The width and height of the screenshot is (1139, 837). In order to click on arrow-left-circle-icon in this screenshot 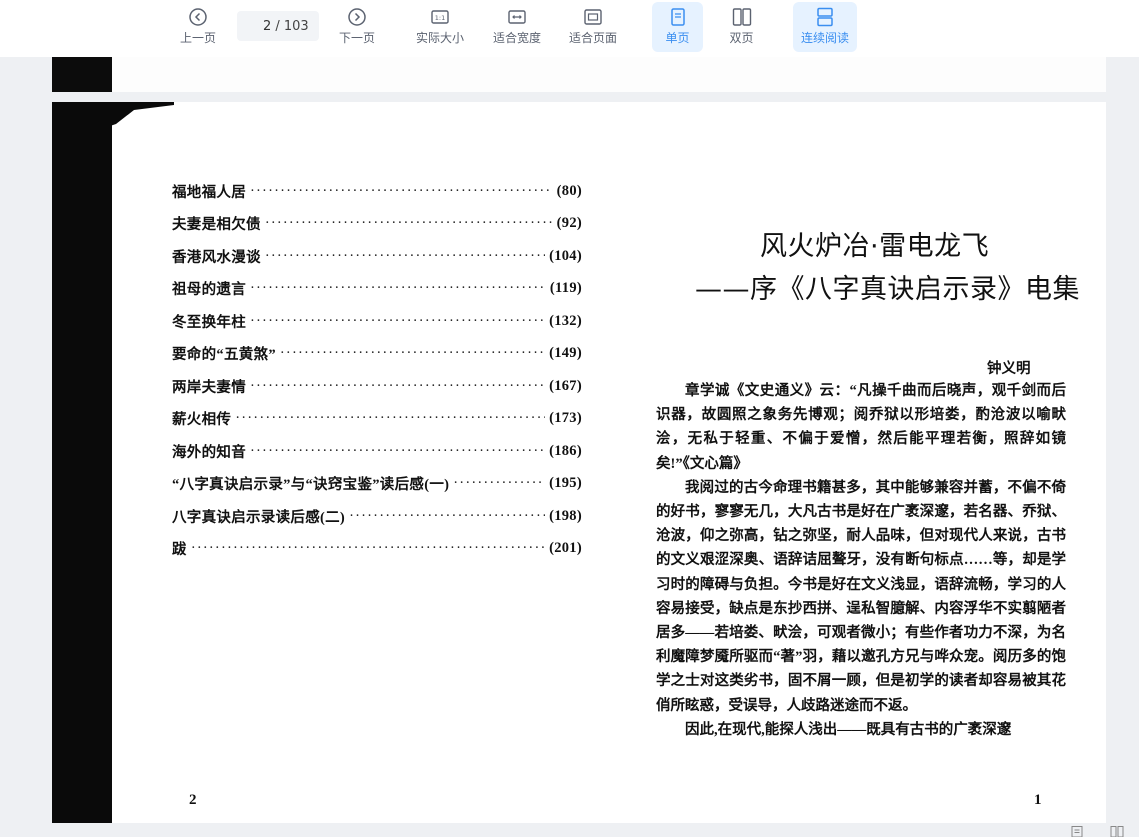, I will do `click(198, 17)`.